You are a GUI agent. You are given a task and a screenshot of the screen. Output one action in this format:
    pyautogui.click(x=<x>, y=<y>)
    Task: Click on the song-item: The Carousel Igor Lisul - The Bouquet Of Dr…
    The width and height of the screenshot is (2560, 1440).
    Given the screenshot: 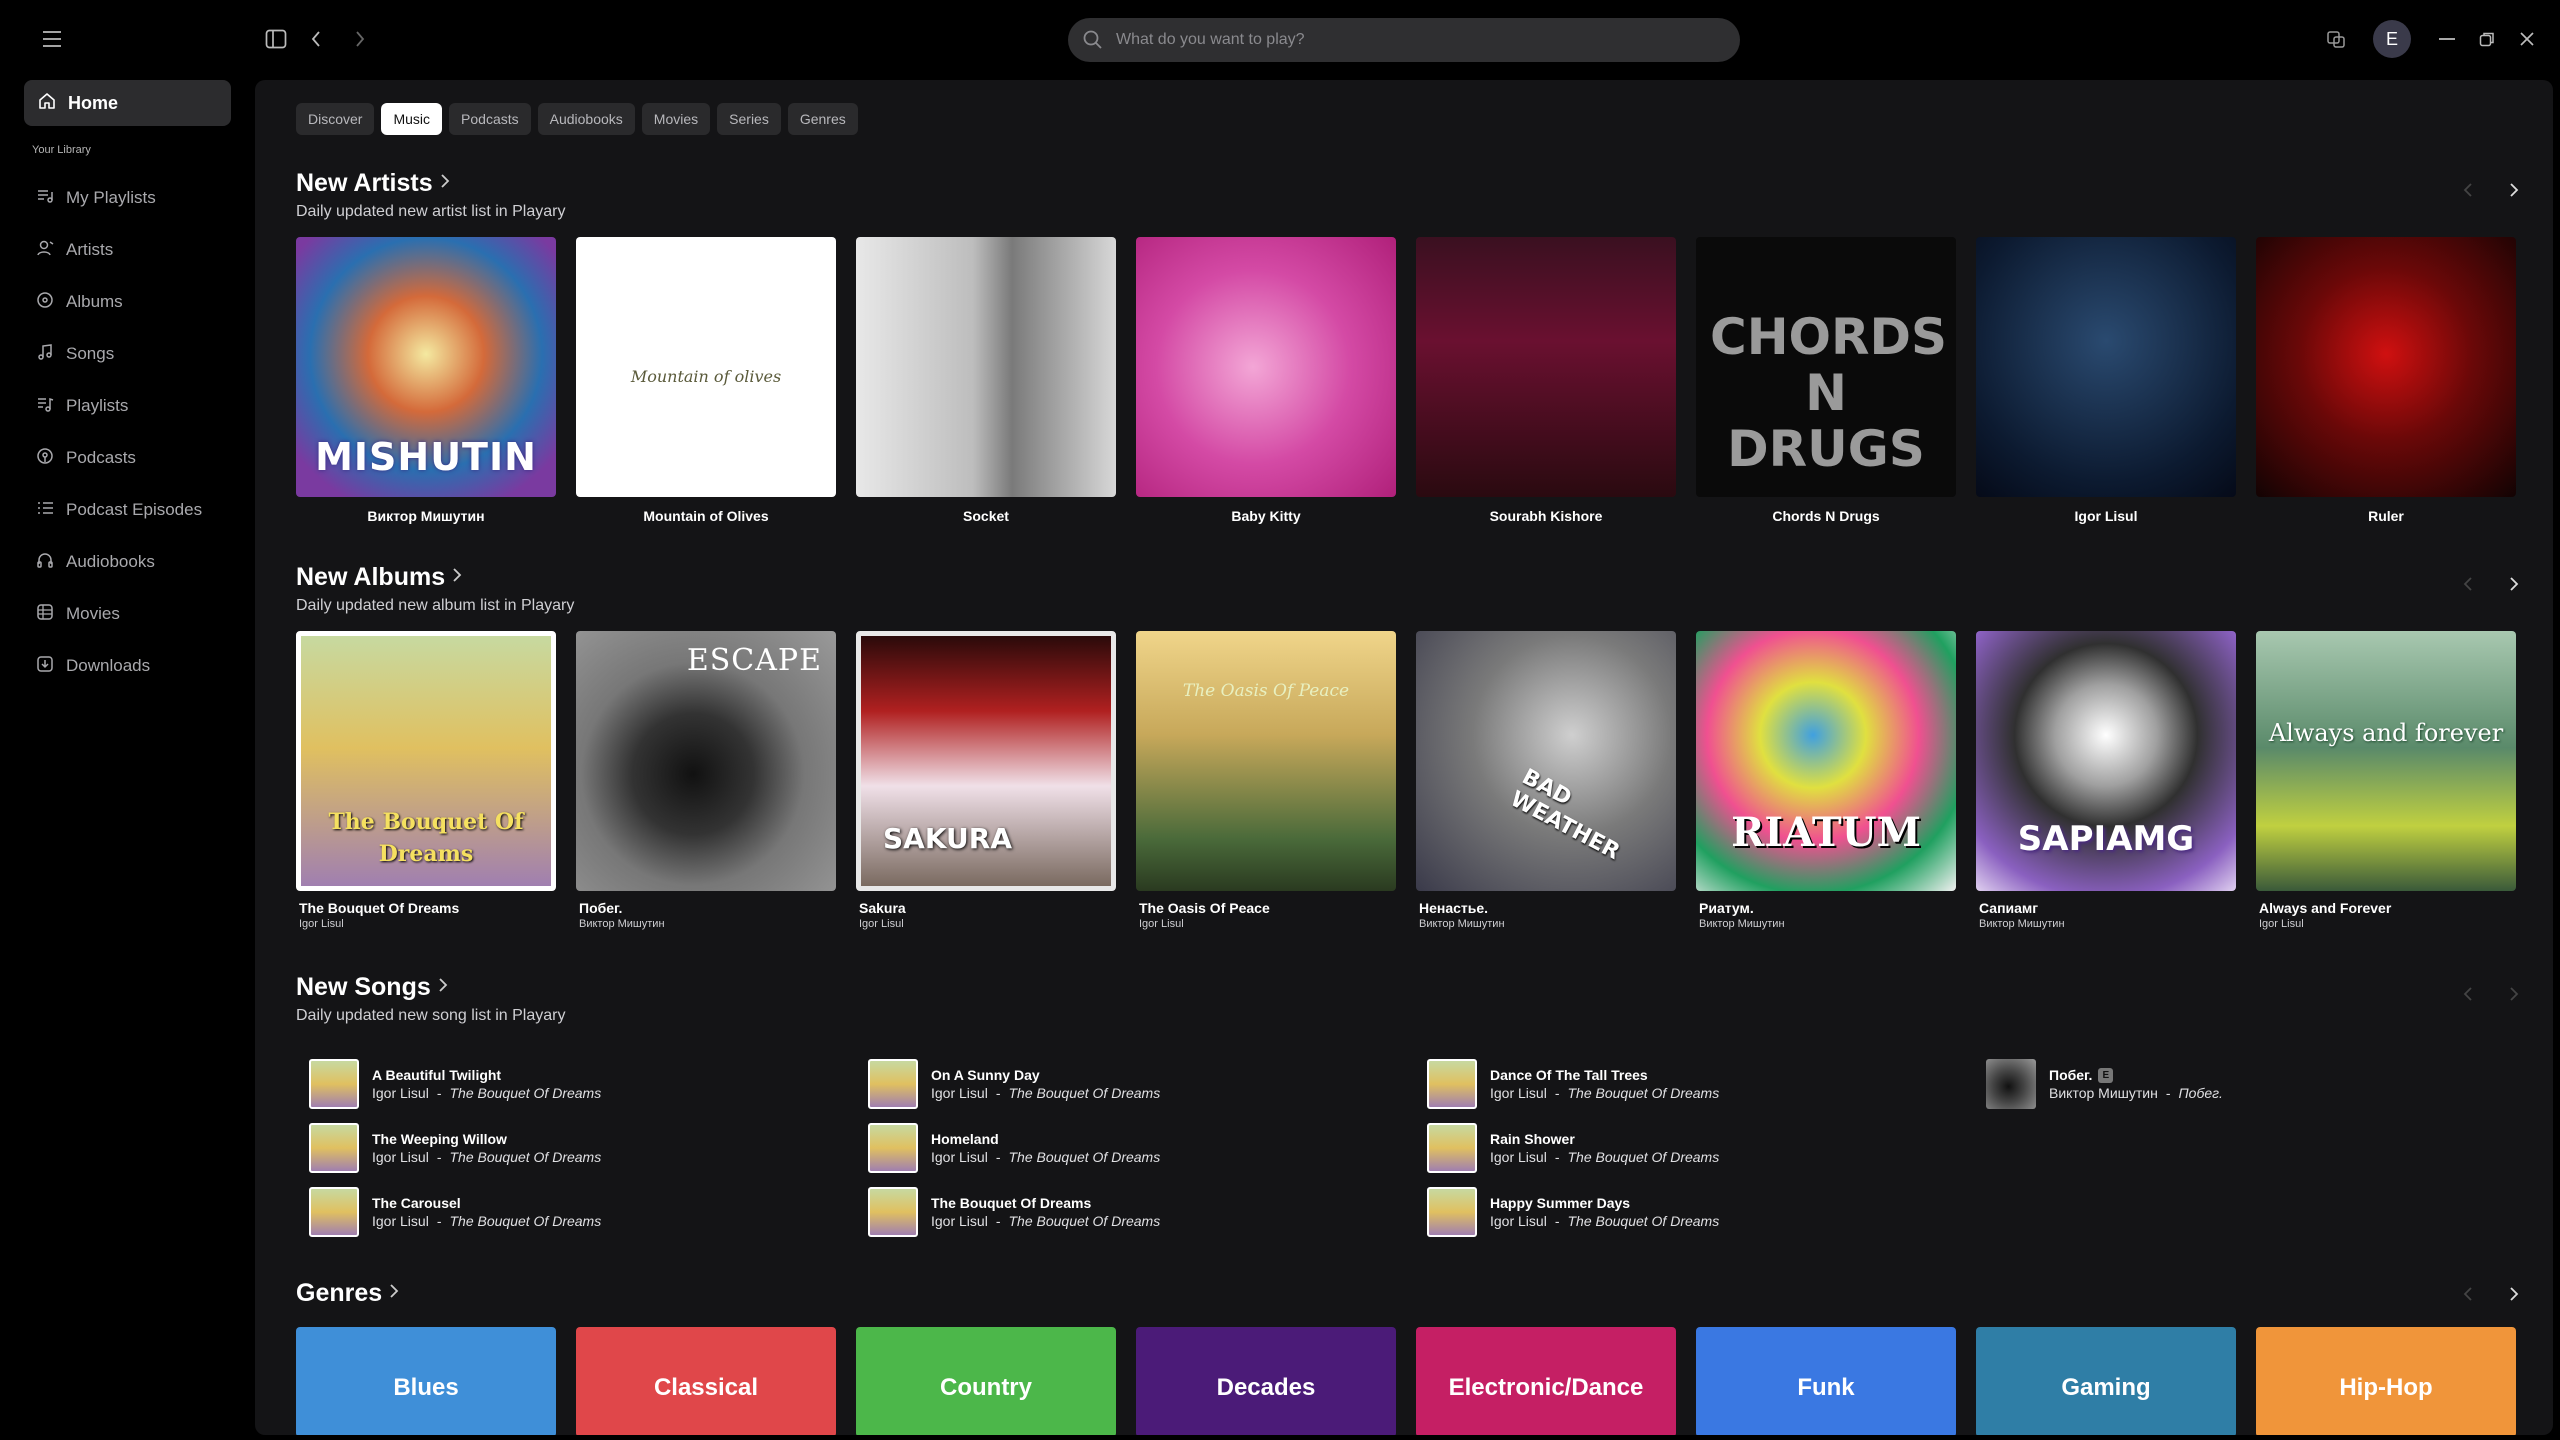 What is the action you would take?
    pyautogui.click(x=575, y=1212)
    